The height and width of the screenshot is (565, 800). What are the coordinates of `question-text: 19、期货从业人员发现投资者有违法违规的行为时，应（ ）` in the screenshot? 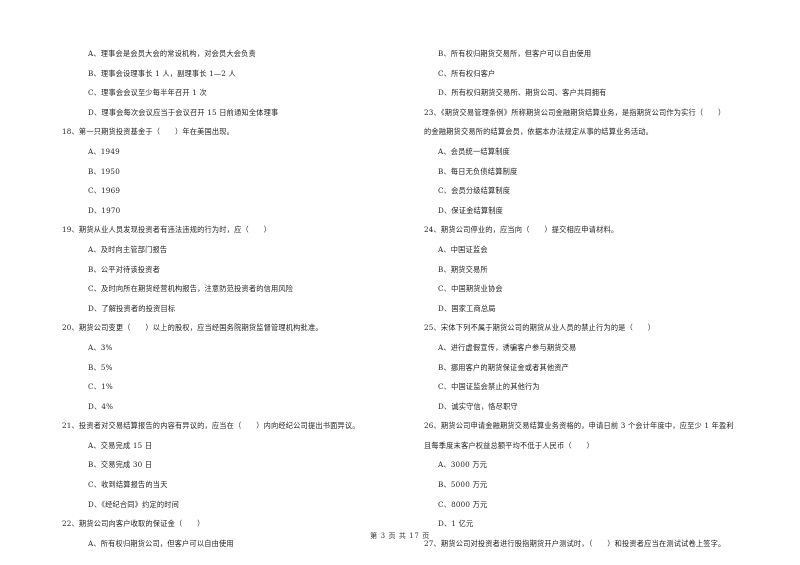 It's located at (167, 230).